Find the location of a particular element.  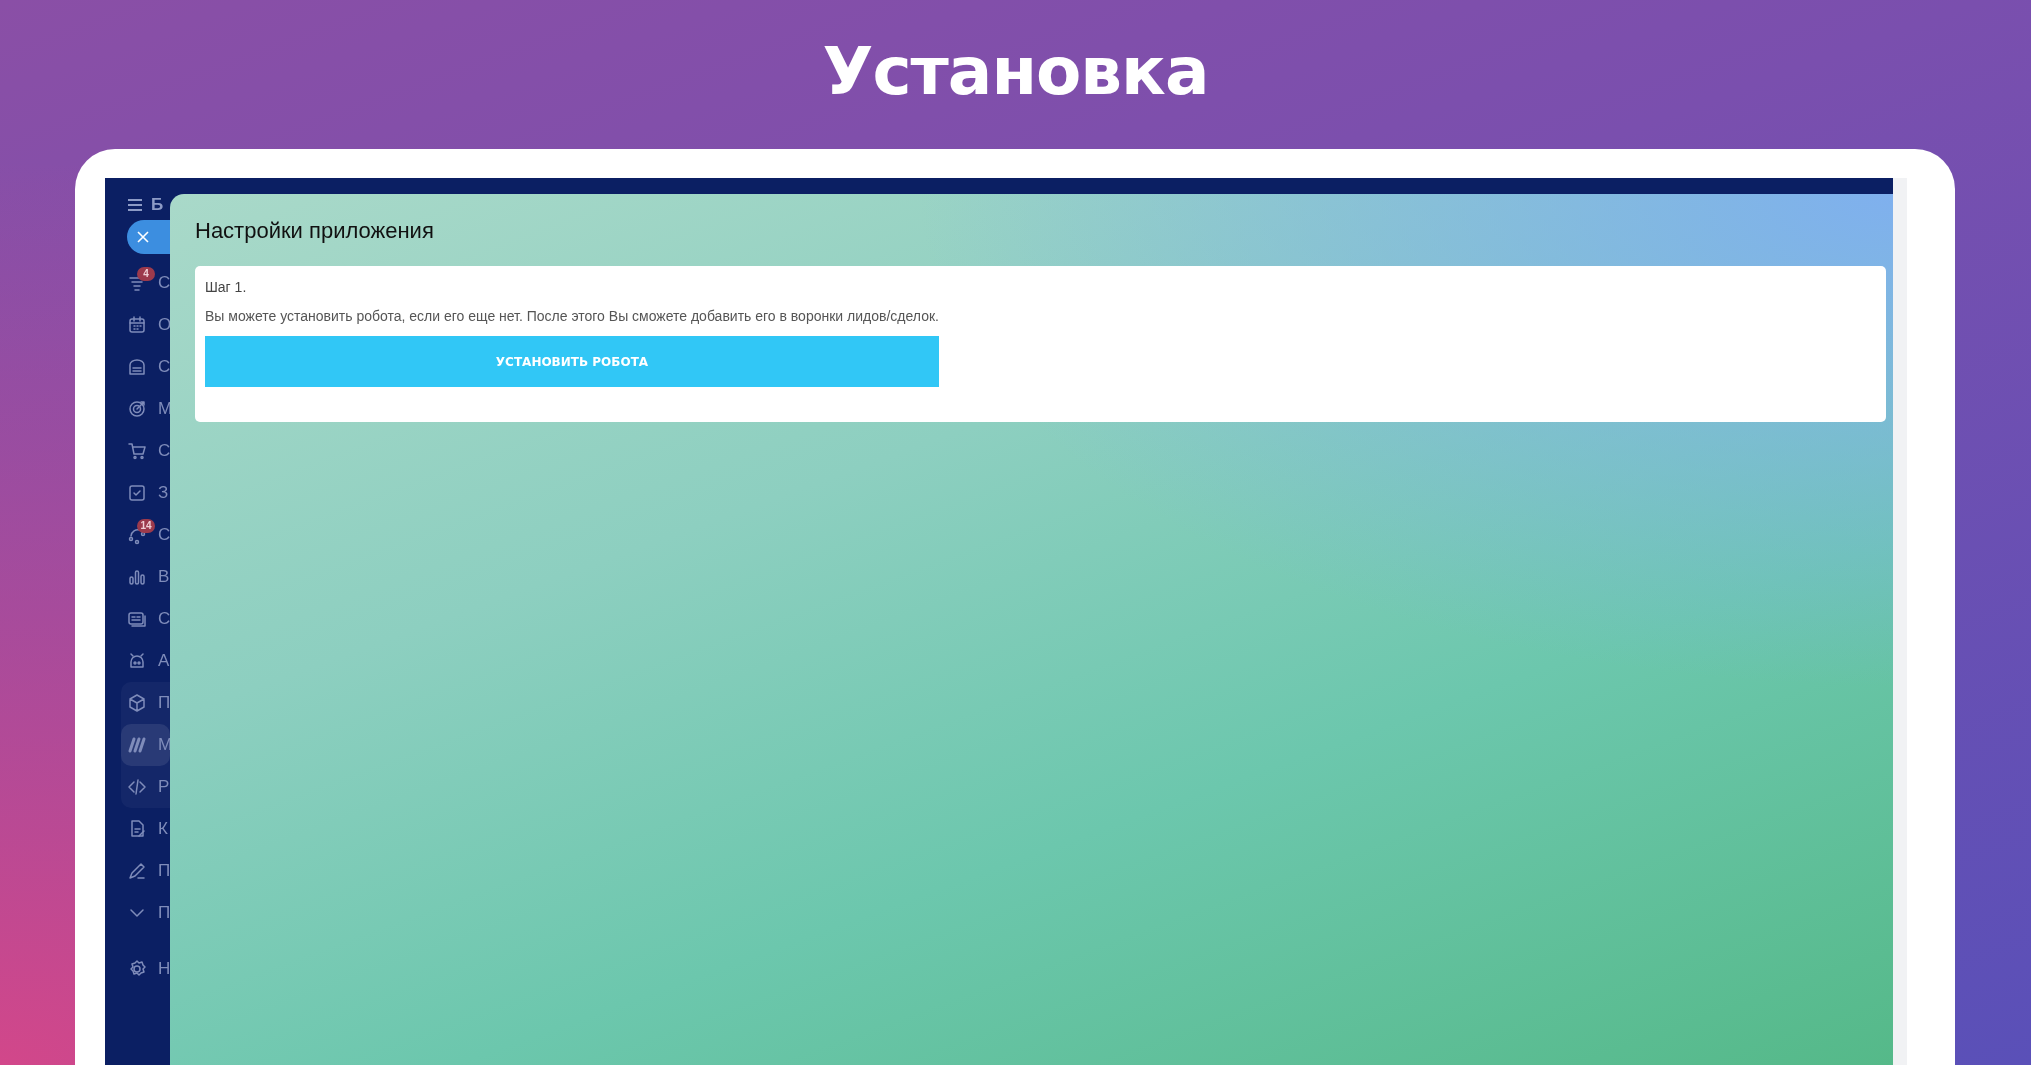

brand-name: Б is located at coordinates (157, 205).